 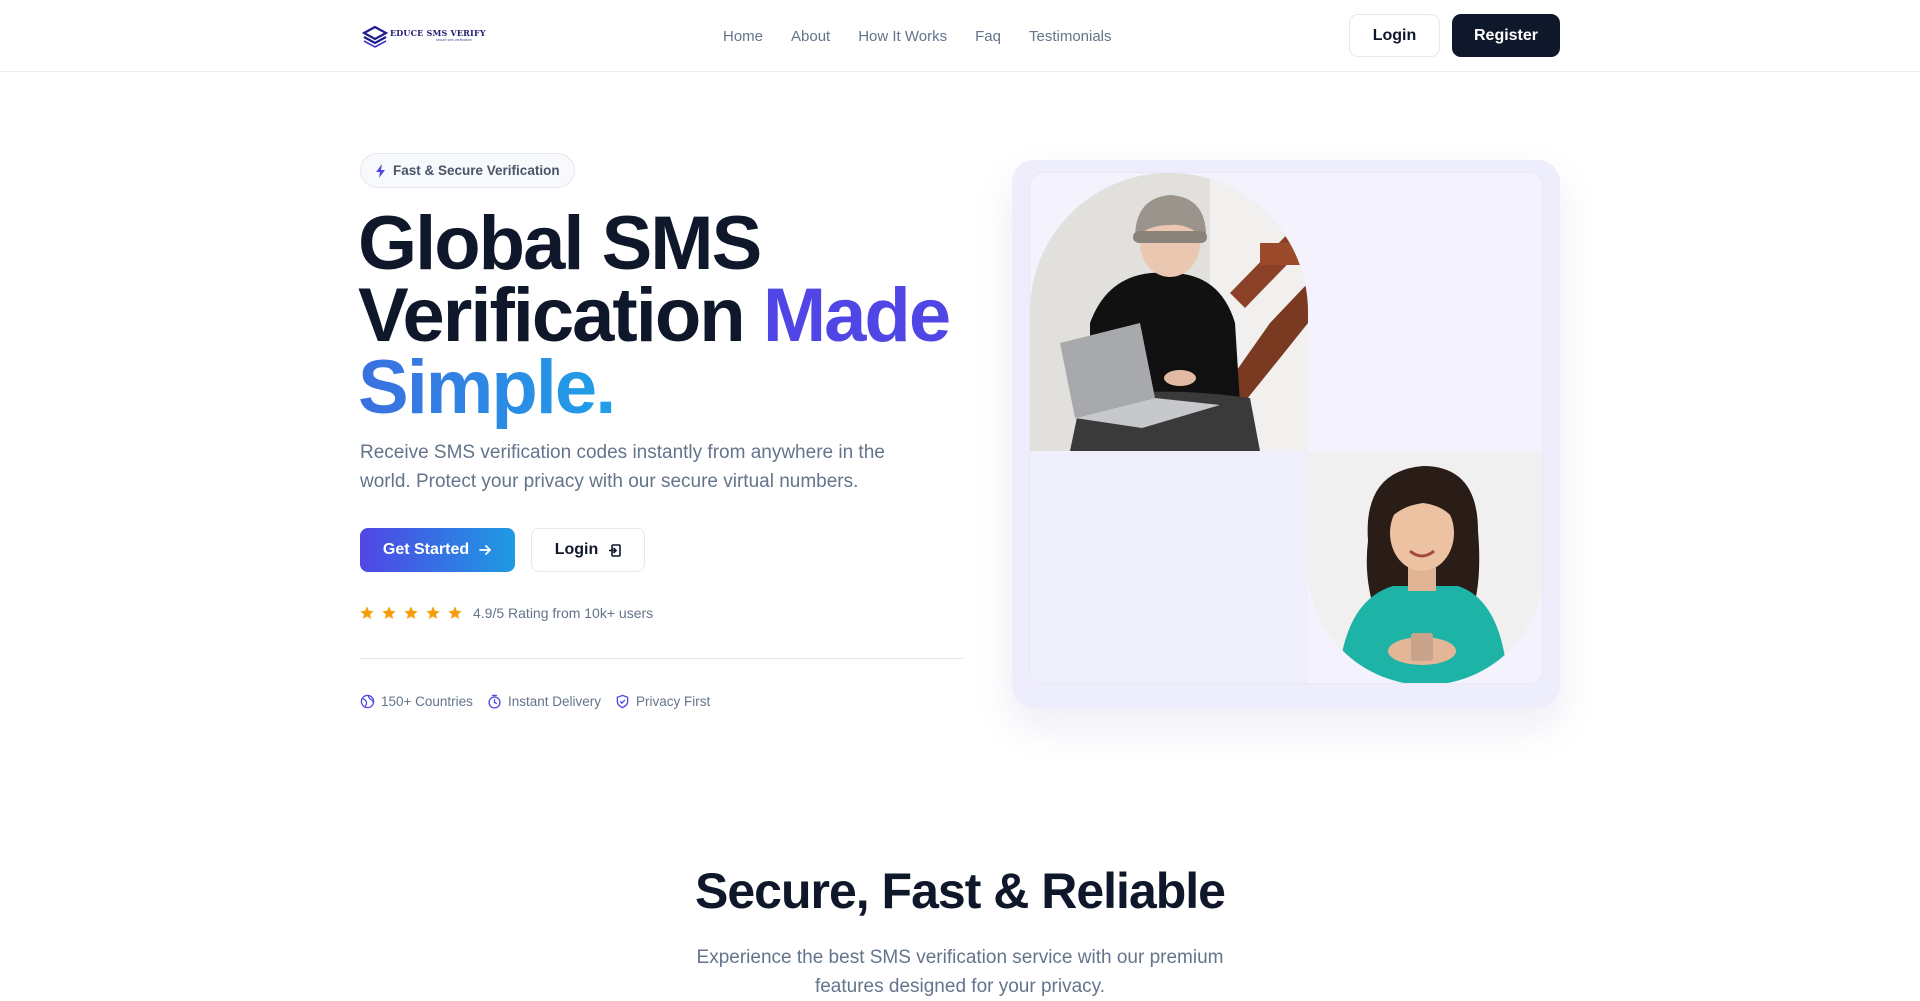 I want to click on section-title: Secure, Fast & Reliable, so click(x=960, y=891).